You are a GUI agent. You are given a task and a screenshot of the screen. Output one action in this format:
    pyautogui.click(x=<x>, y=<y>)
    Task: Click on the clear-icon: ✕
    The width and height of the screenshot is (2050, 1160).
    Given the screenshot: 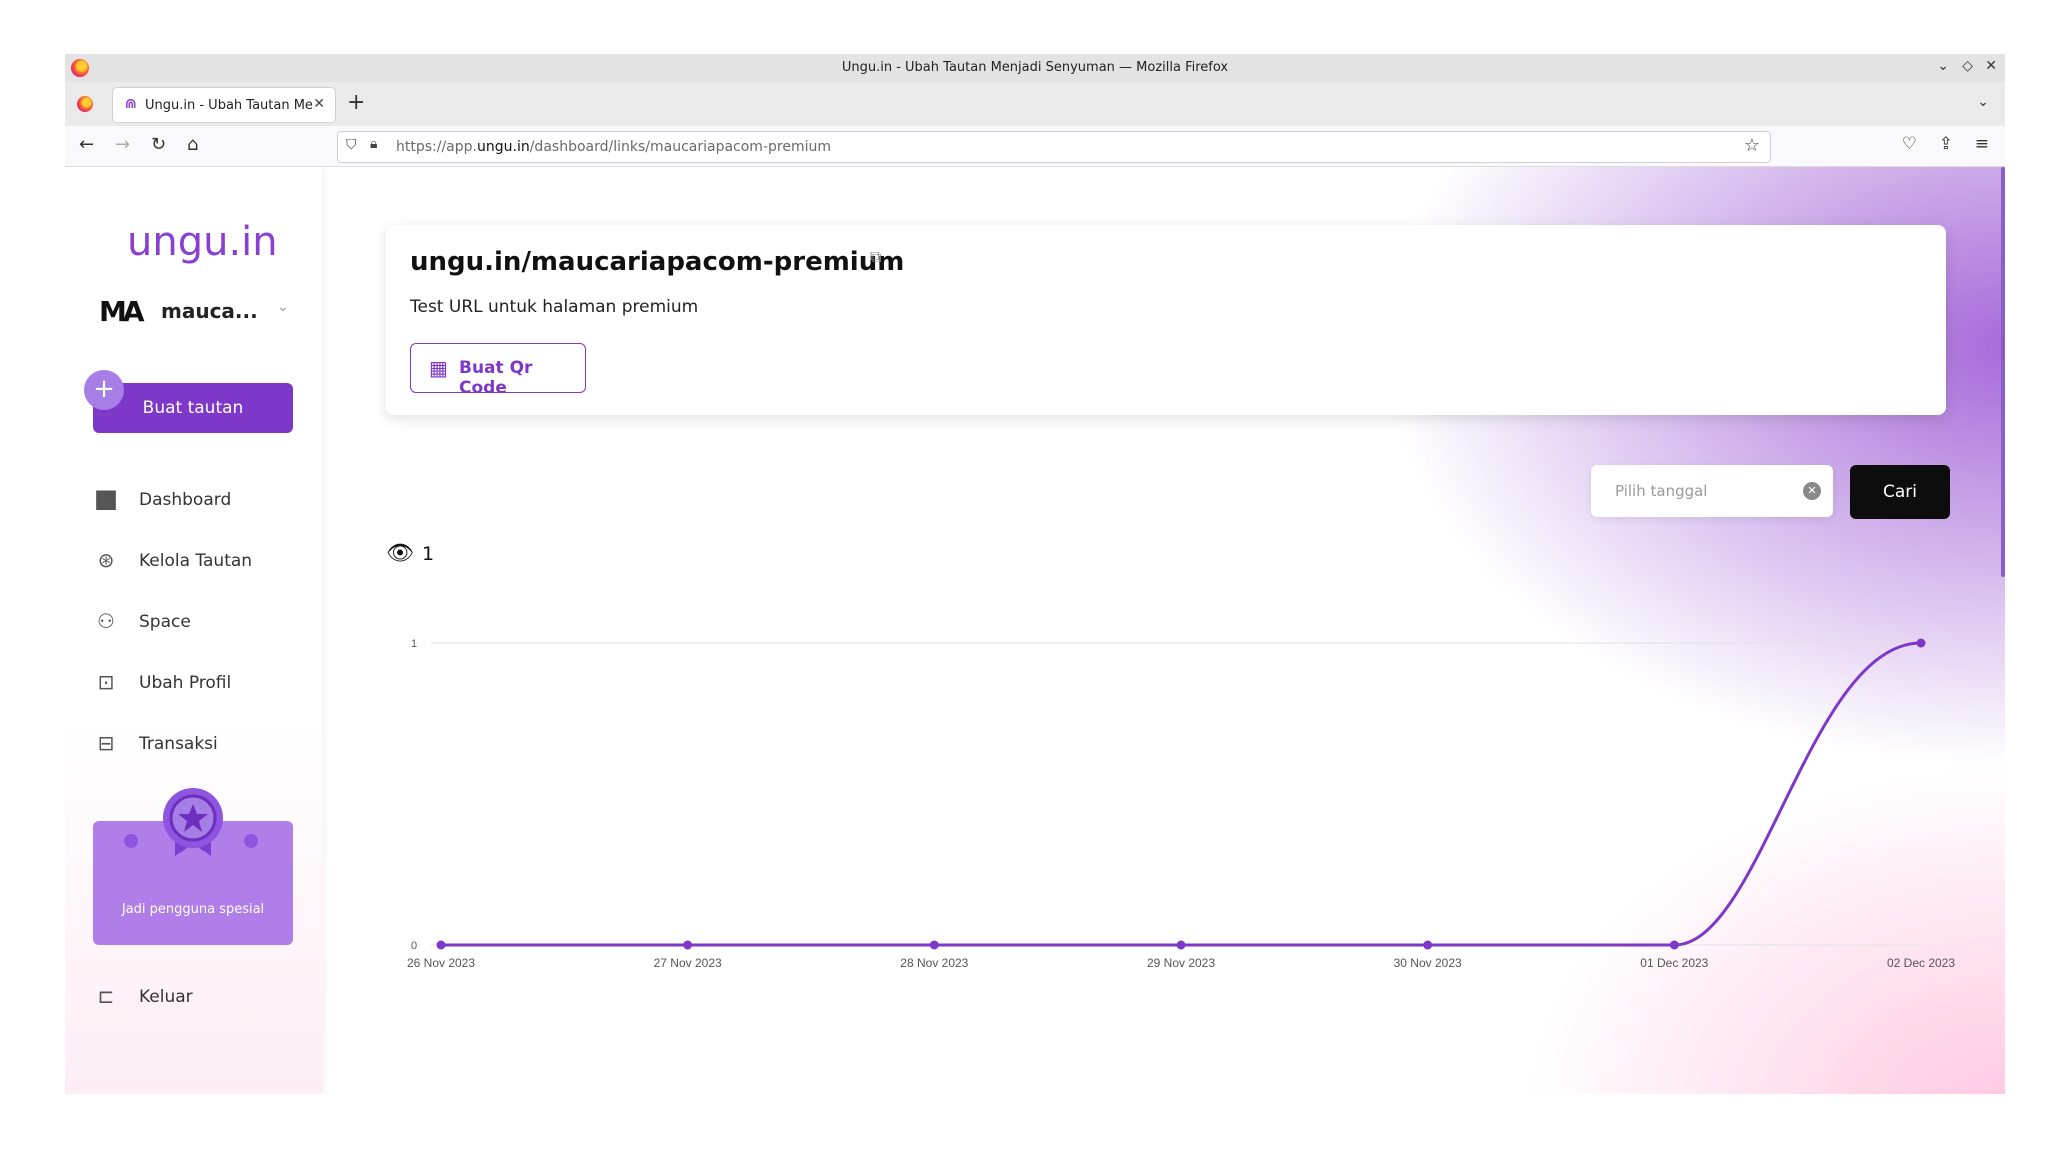 What is the action you would take?
    pyautogui.click(x=1812, y=491)
    